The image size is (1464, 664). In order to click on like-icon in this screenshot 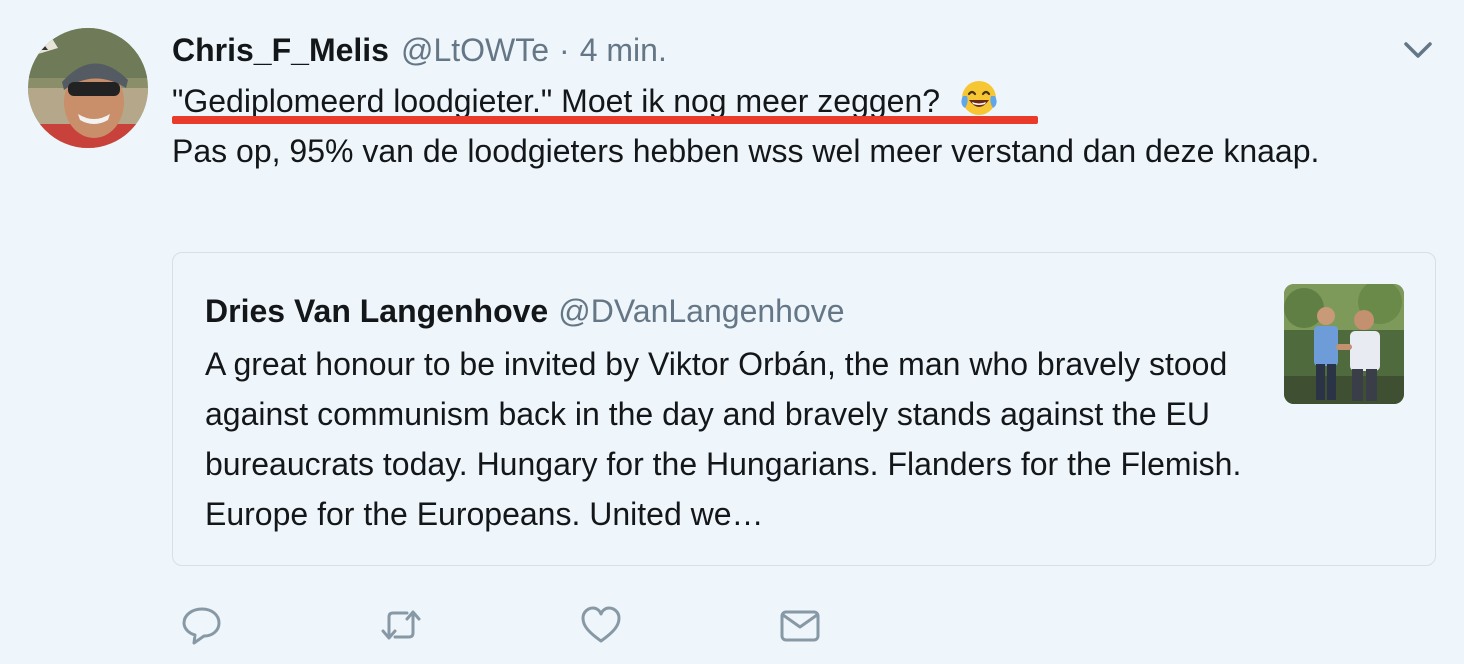, I will do `click(601, 625)`.